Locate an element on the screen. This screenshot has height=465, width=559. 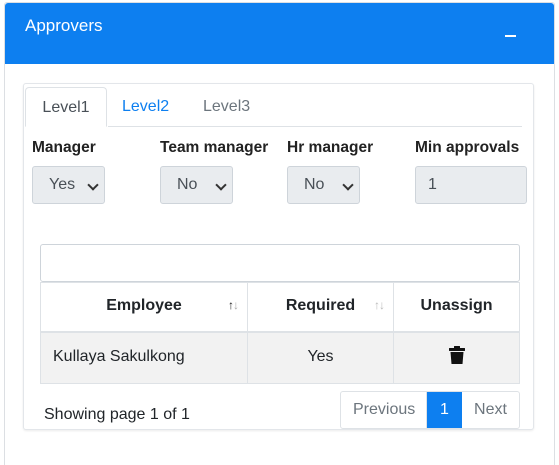
hr-manager-select: No is located at coordinates (323, 185).